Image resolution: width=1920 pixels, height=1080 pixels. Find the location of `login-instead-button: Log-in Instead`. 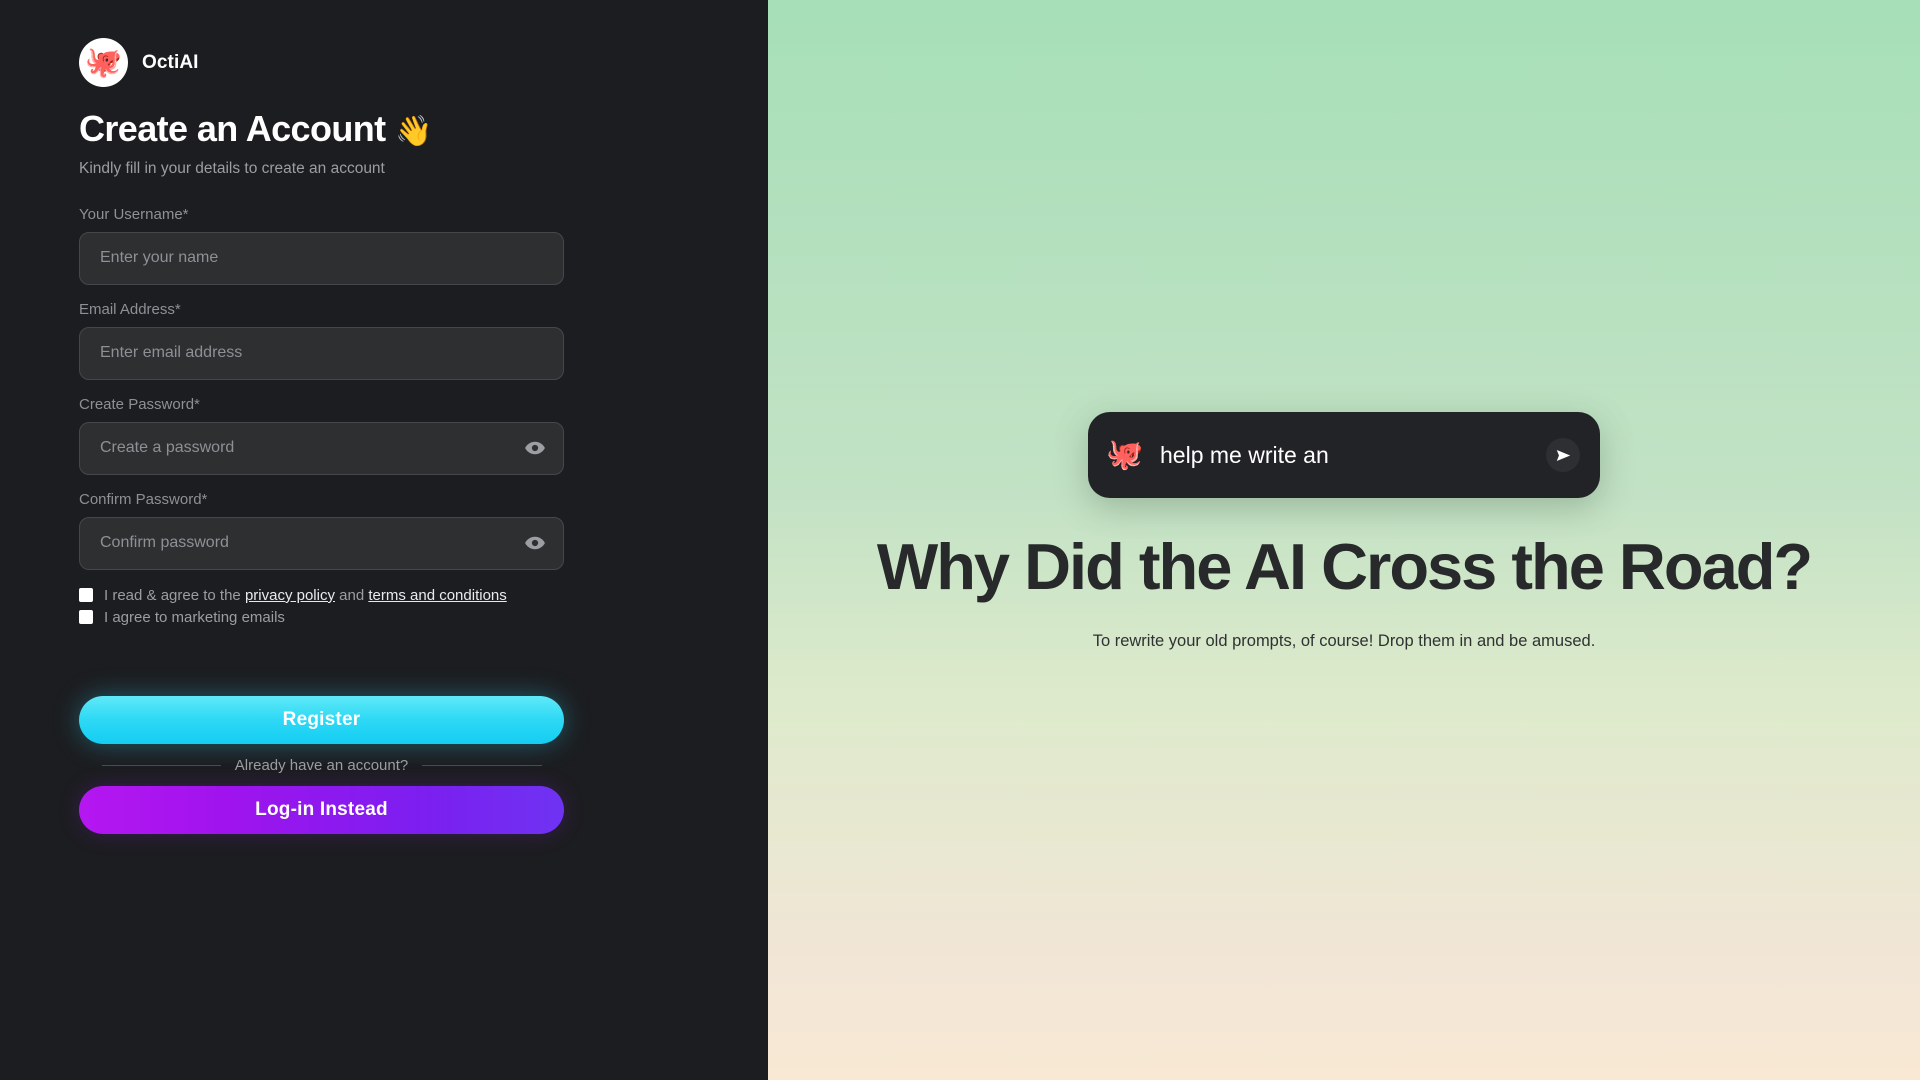

login-instead-button: Log-in Instead is located at coordinates (321, 809).